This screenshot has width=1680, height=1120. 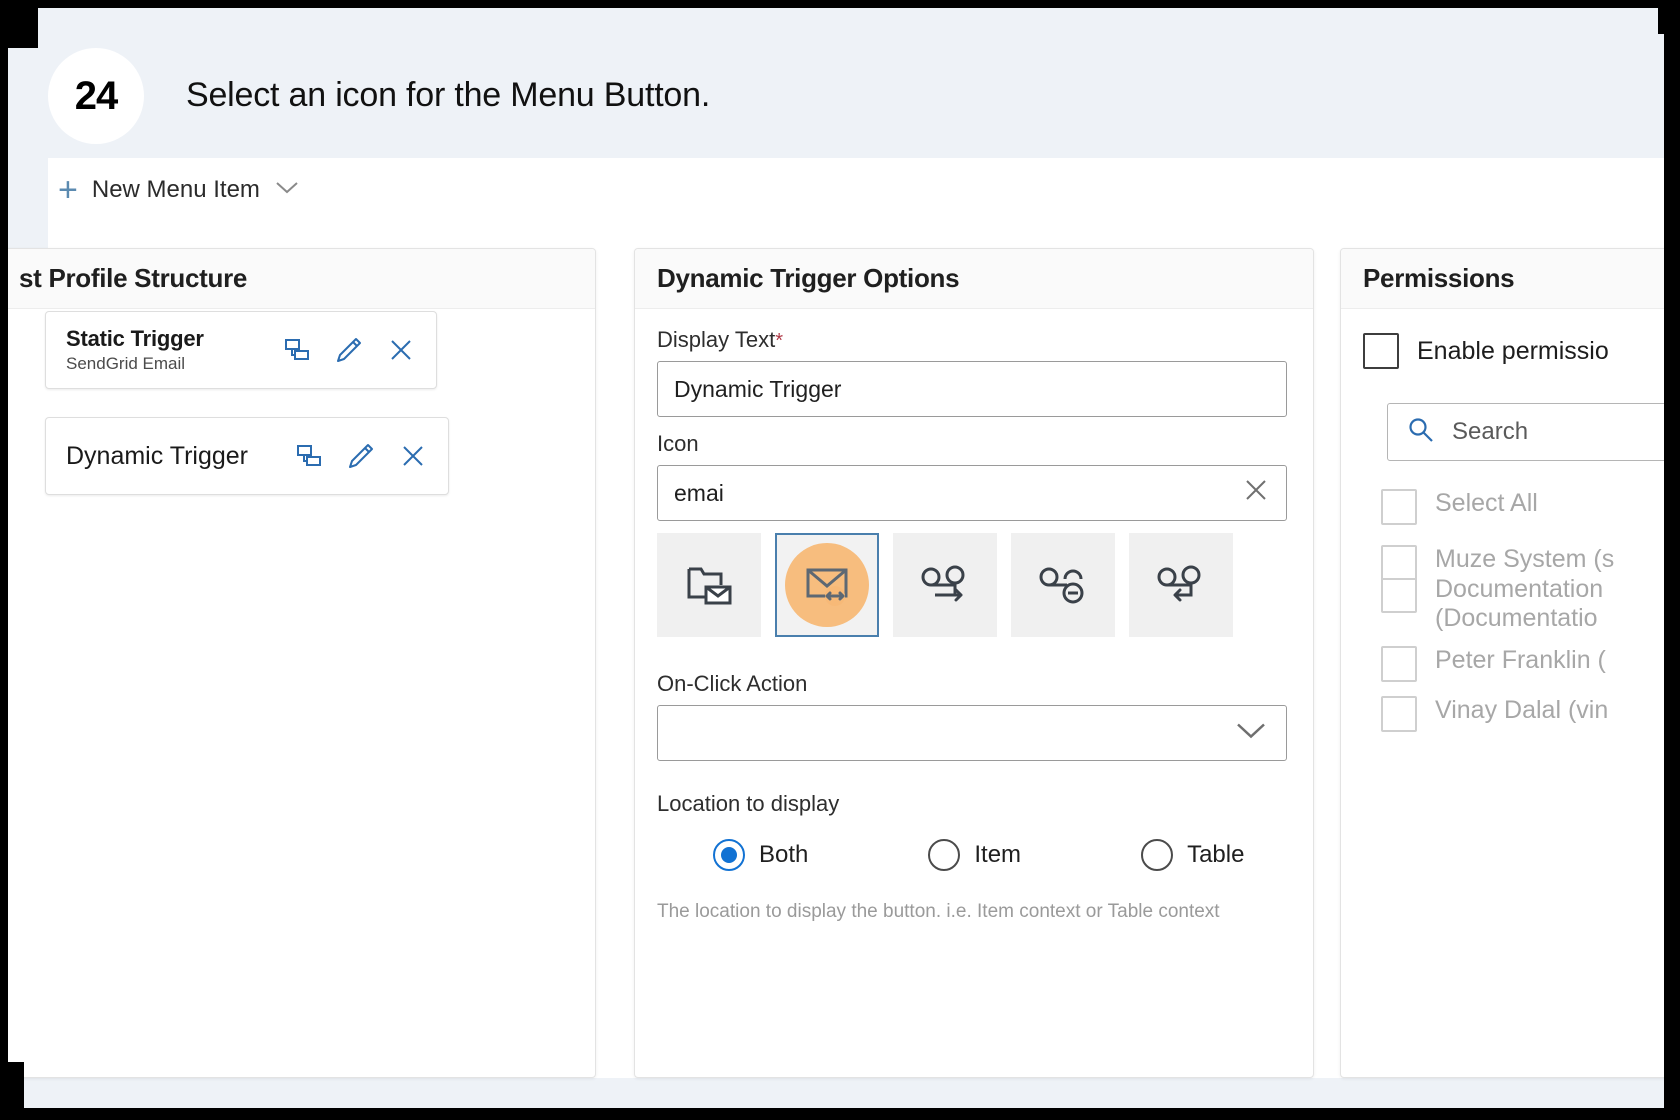 I want to click on new-menu-item-button: + New Menu Item, so click(x=179, y=190).